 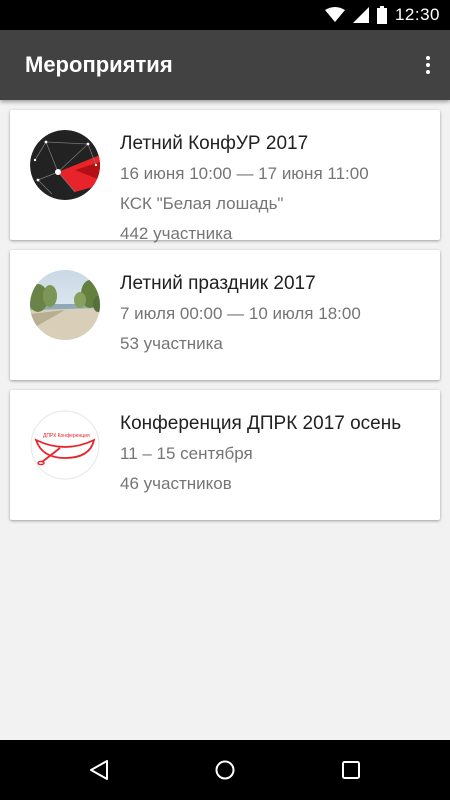 What do you see at coordinates (428, 65) in the screenshot?
I see `more-vert-icon` at bounding box center [428, 65].